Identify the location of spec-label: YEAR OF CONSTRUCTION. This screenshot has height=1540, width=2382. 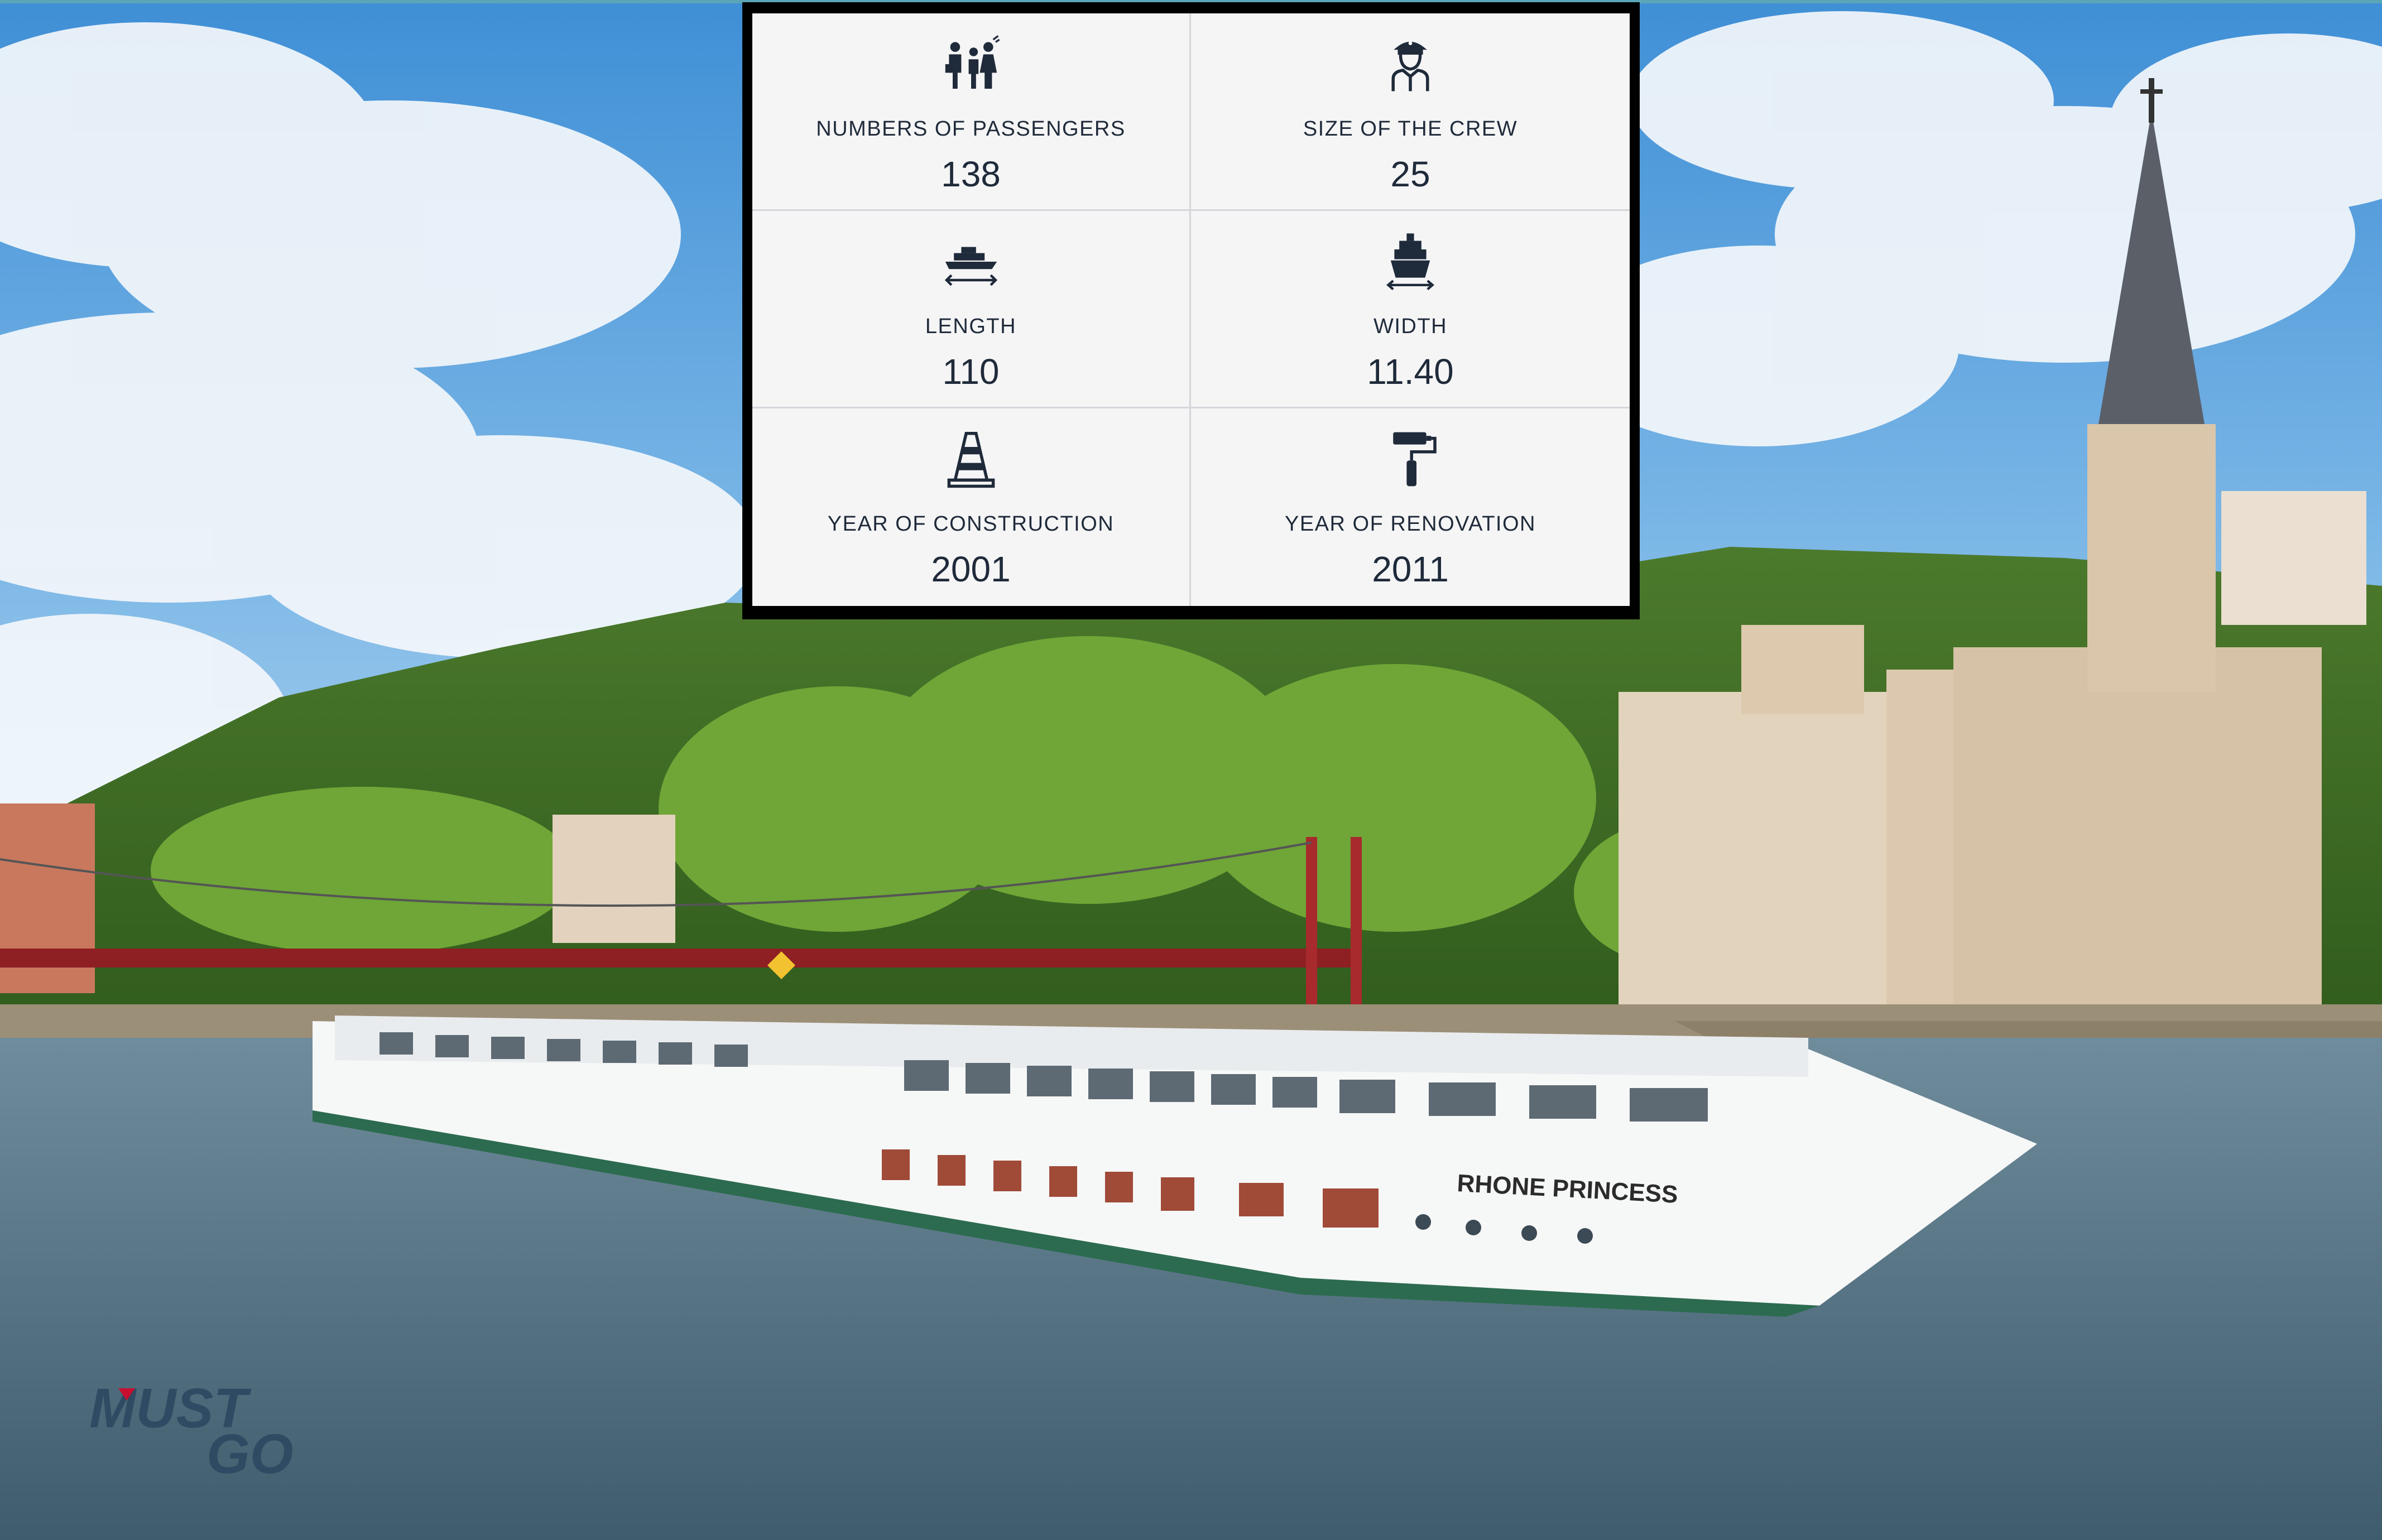
(971, 524).